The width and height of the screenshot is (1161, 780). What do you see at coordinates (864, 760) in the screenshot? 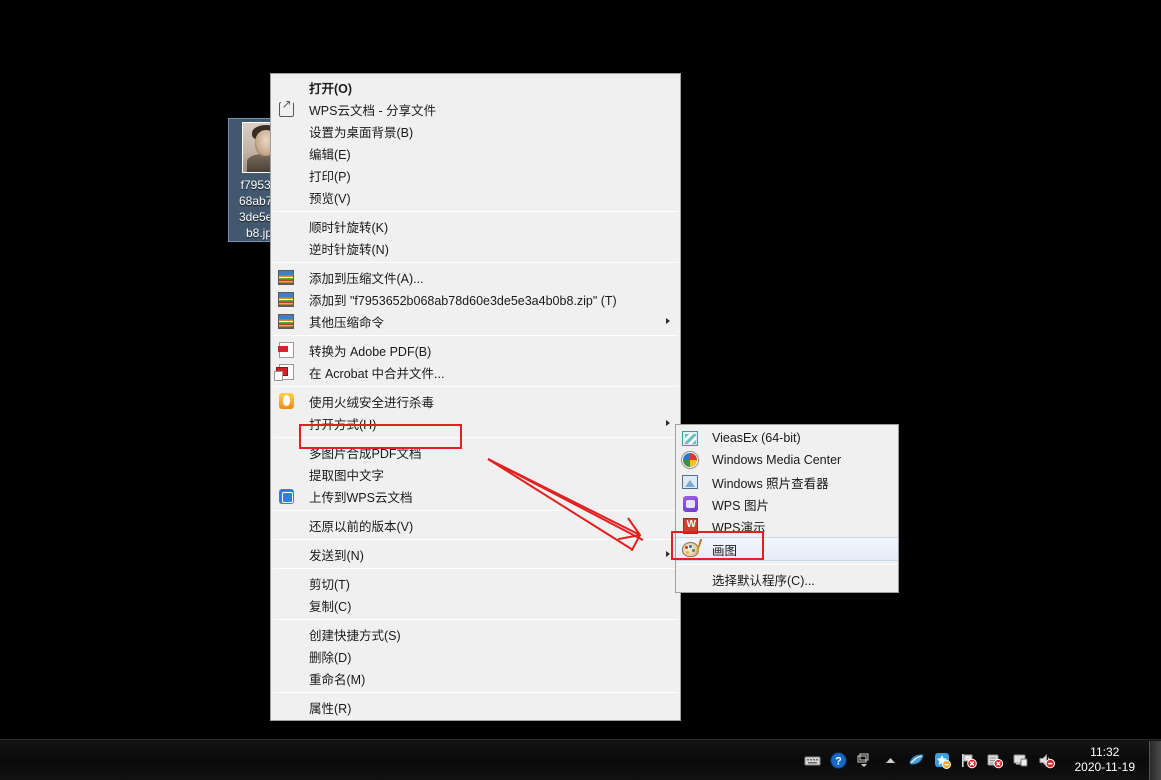
I see `window-switch-icon` at bounding box center [864, 760].